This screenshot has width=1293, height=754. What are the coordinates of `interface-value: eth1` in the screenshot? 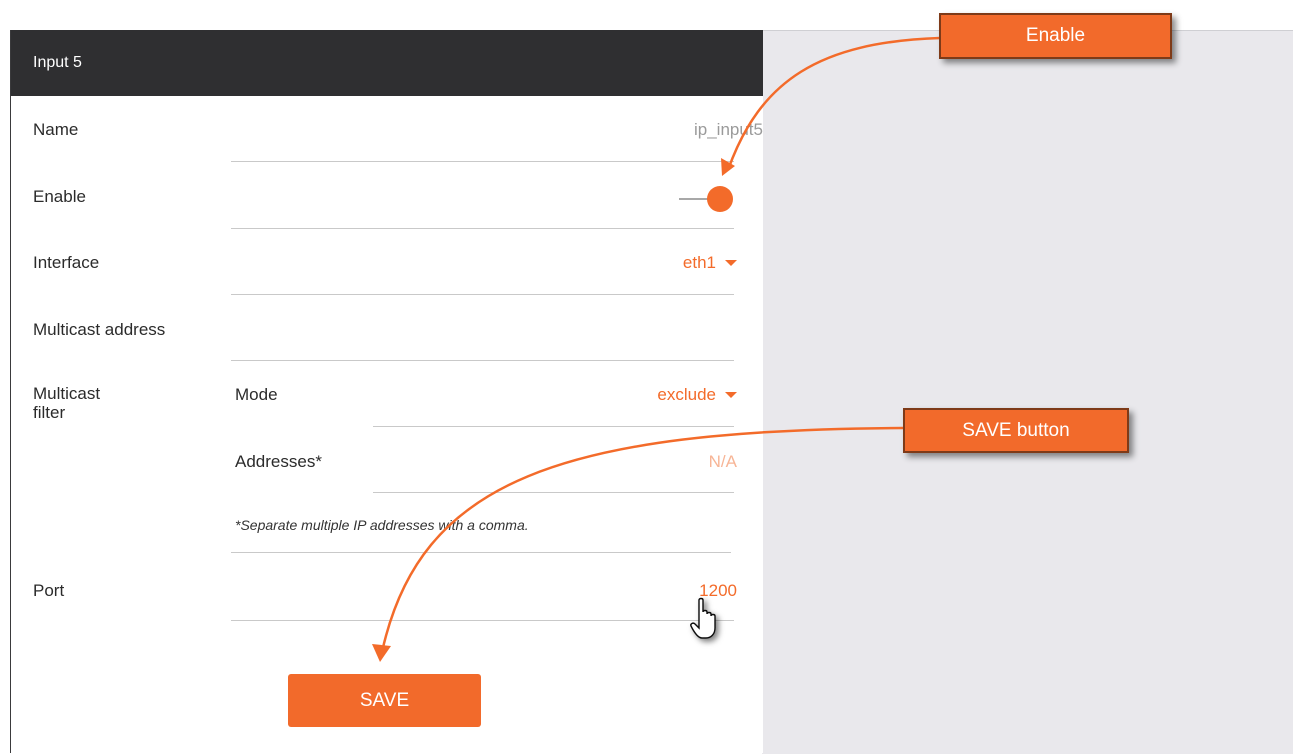 It's located at (699, 262).